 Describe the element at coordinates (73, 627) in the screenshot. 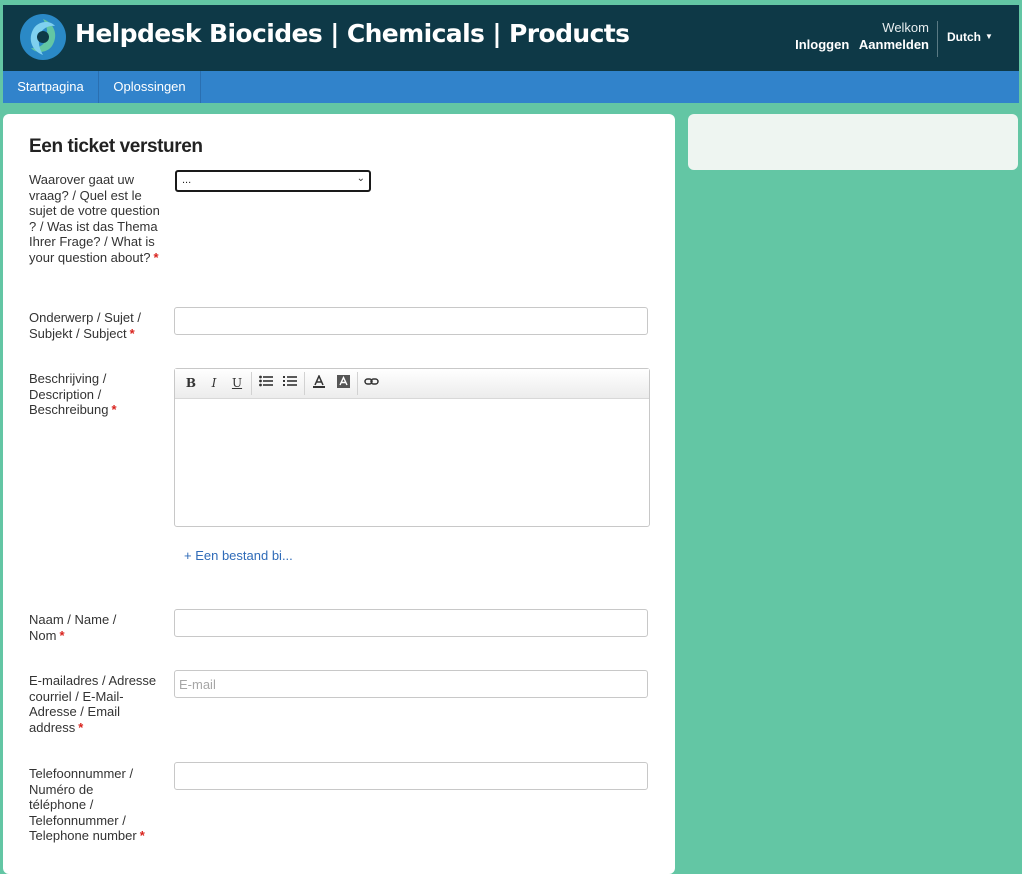

I see `name-label-text: Naam / Name / Nom` at that location.